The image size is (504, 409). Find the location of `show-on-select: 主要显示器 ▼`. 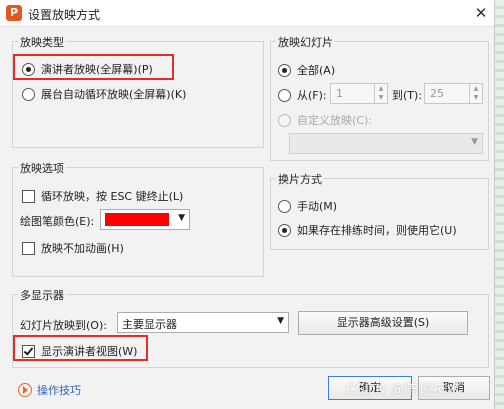

show-on-select: 主要显示器 ▼ is located at coordinates (203, 322).